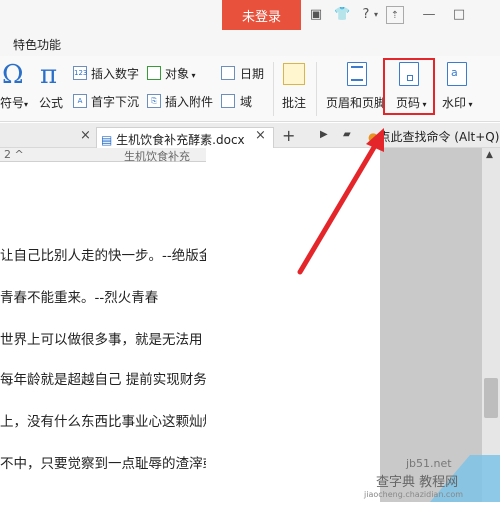  I want to click on login-button: 未登录, so click(261, 15).